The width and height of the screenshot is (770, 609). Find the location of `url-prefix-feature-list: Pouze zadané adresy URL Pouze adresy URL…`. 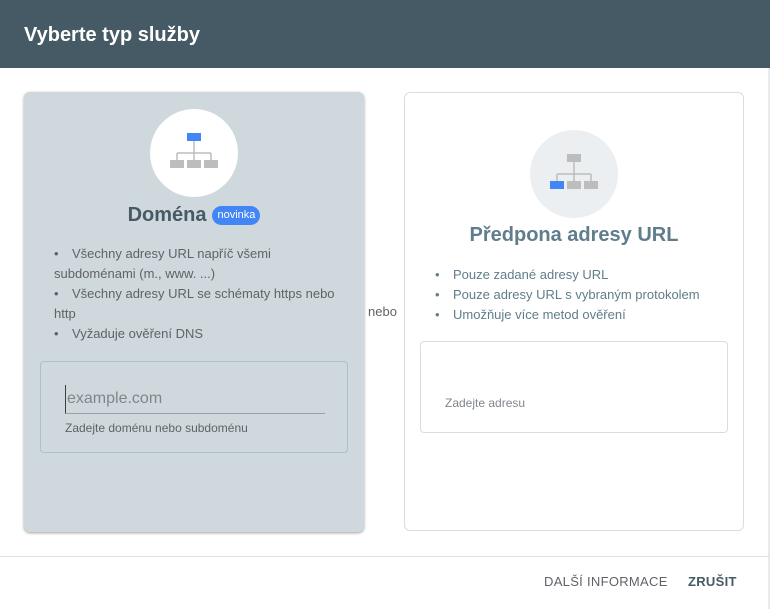

url-prefix-feature-list: Pouze zadané adresy URL Pouze adresy URL… is located at coordinates (585, 295).